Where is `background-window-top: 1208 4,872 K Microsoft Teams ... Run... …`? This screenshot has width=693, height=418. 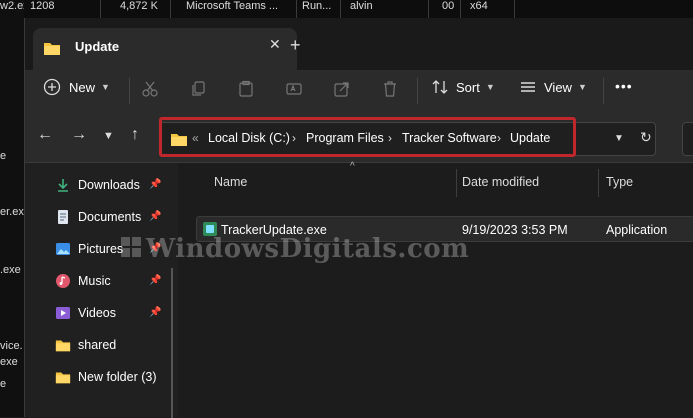
background-window-top: 1208 4,872 K Microsoft Teams ... Run... … is located at coordinates (358, 9).